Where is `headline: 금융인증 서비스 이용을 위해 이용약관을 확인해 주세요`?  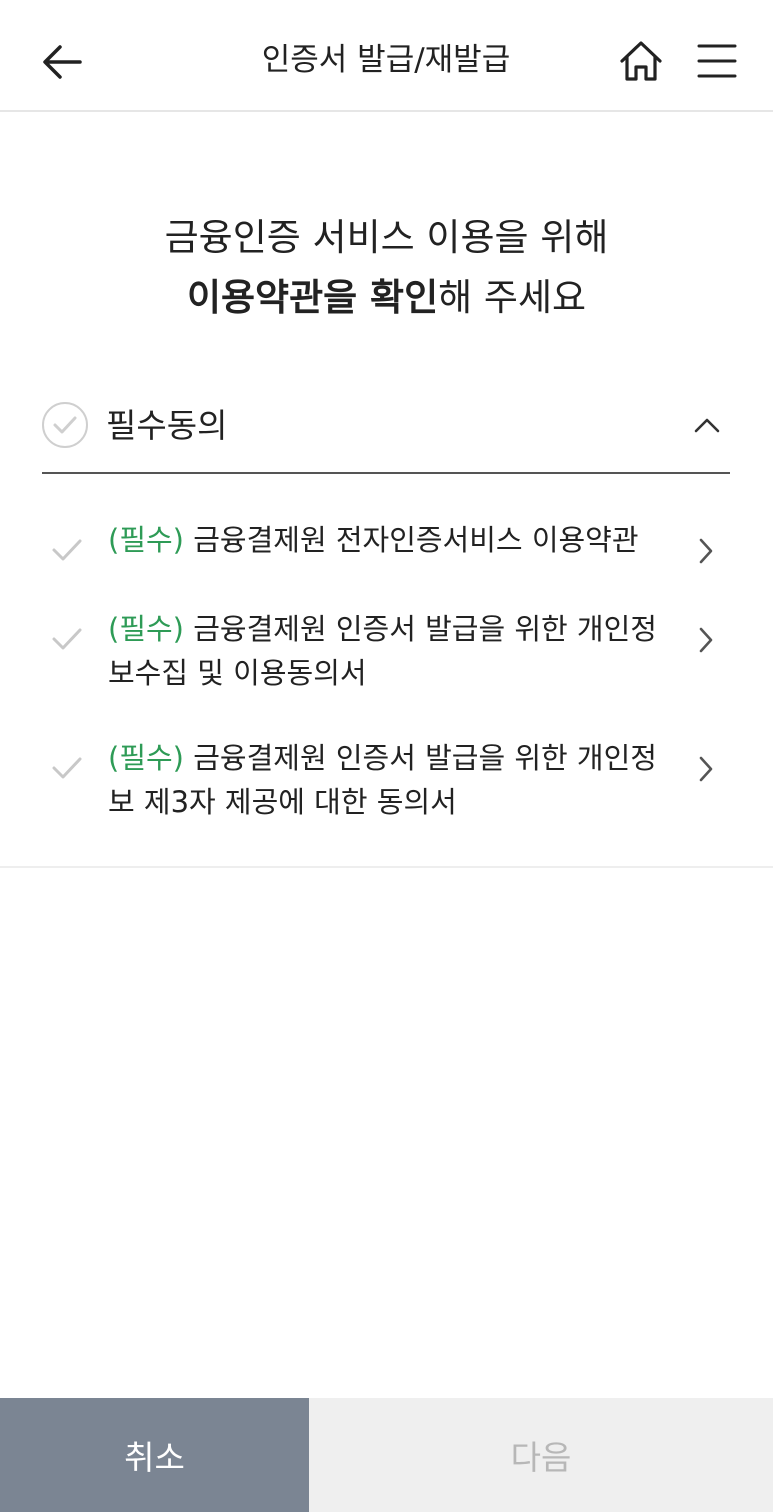
headline: 금융인증 서비스 이용을 위해 이용약관을 확인해 주세요 is located at coordinates (386, 268).